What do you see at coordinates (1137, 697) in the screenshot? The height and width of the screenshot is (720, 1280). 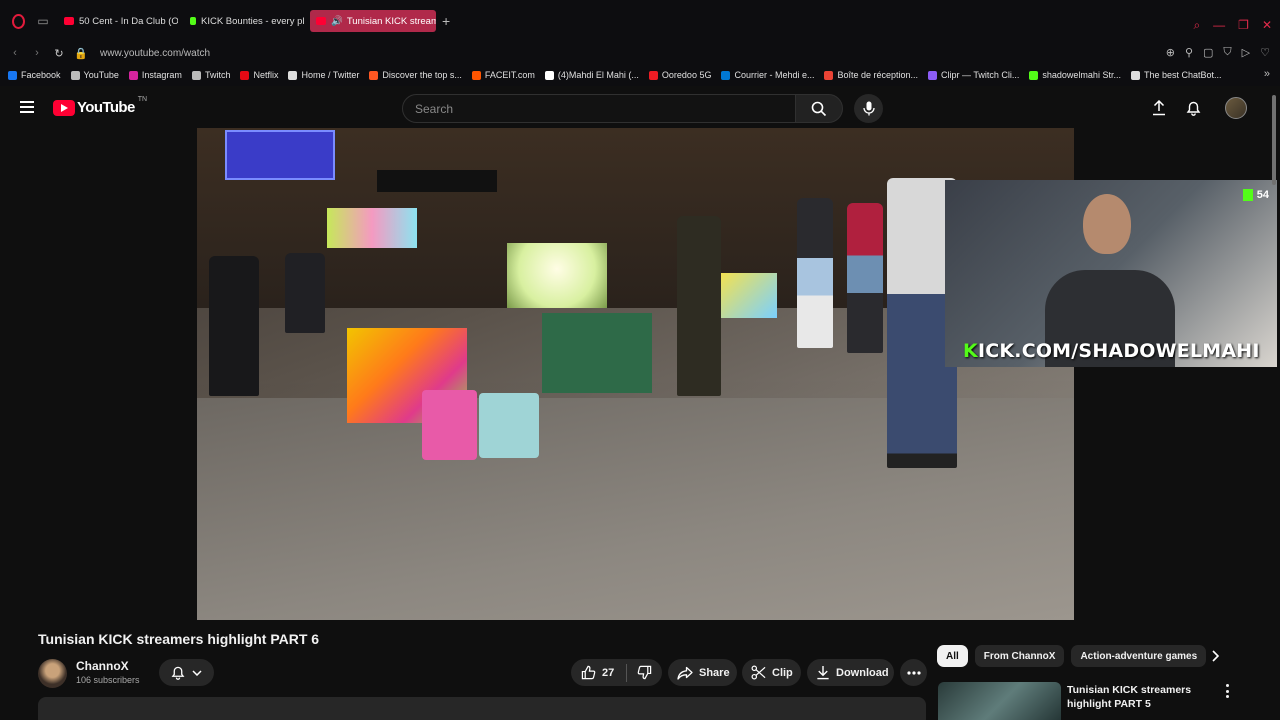 I see `recommendation-title: Tunisian KICK streamers highlight PART 5` at bounding box center [1137, 697].